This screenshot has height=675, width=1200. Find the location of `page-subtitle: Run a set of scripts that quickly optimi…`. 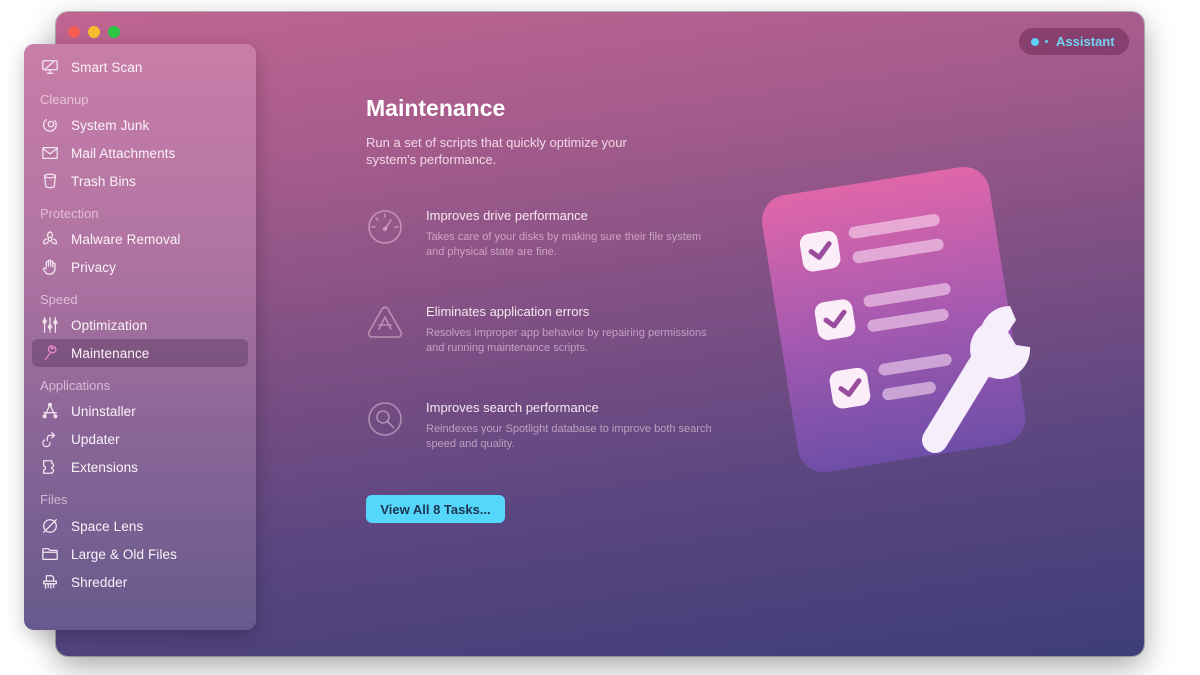

page-subtitle: Run a set of scripts that quickly optimi… is located at coordinates (496, 151).